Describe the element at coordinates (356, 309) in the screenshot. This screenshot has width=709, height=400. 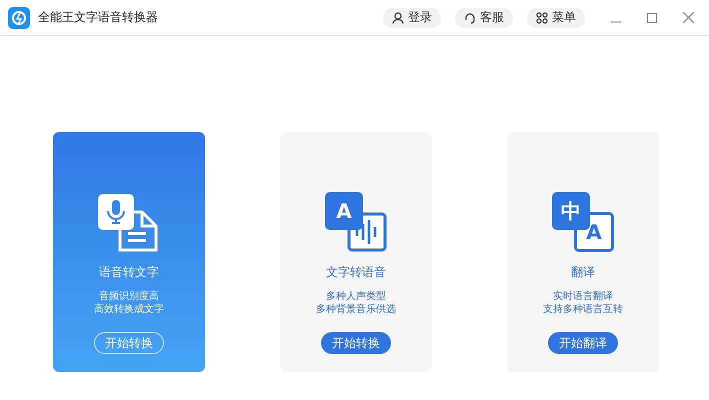
I see `card-description: 多种背景音乐供选` at that location.